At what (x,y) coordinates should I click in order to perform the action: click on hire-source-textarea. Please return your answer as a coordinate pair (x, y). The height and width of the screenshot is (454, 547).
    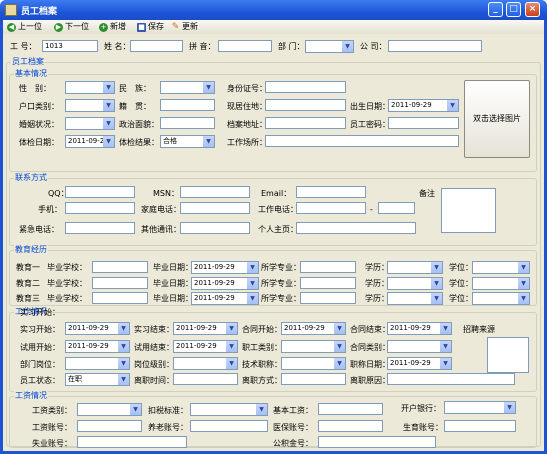
    Looking at the image, I should click on (508, 355).